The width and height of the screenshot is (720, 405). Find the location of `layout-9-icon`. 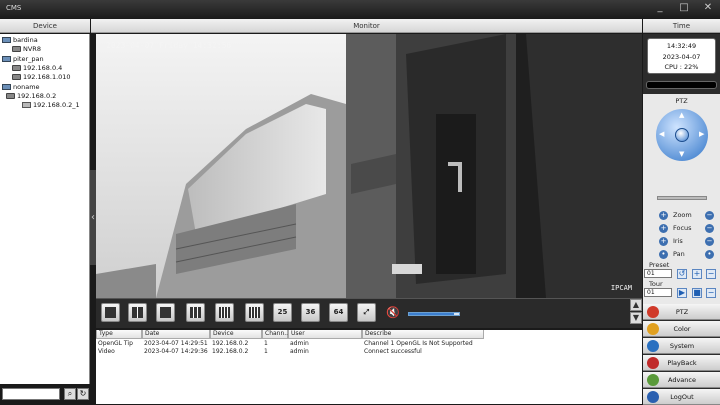

layout-9-icon is located at coordinates (195, 312).